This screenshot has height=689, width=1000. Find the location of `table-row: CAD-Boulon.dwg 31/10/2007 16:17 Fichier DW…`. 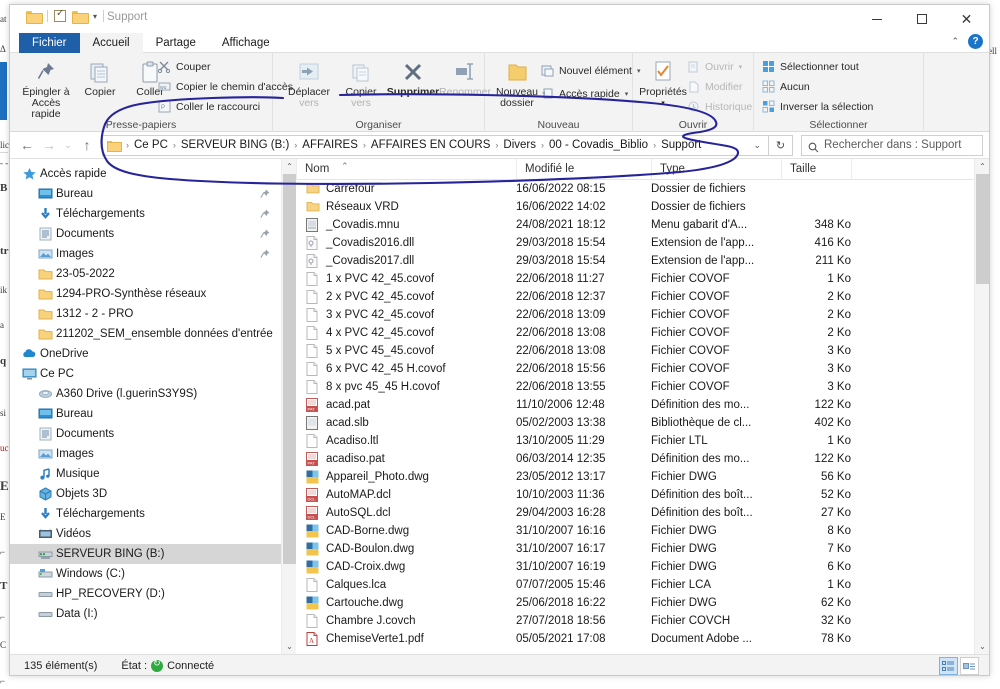

table-row: CAD-Boulon.dwg 31/10/2007 16:17 Fichier DW… is located at coordinates (635, 549).